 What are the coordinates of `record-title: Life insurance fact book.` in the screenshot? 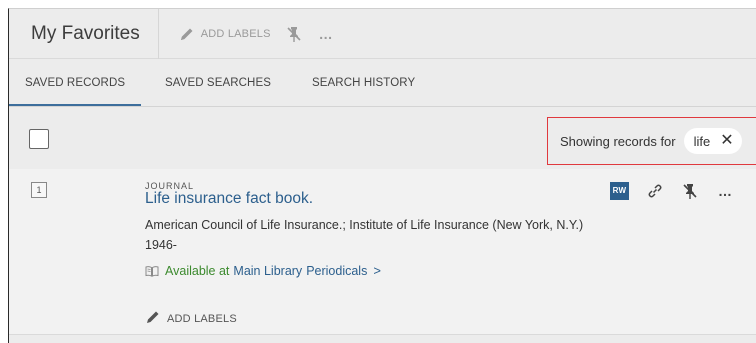 It's located at (229, 199).